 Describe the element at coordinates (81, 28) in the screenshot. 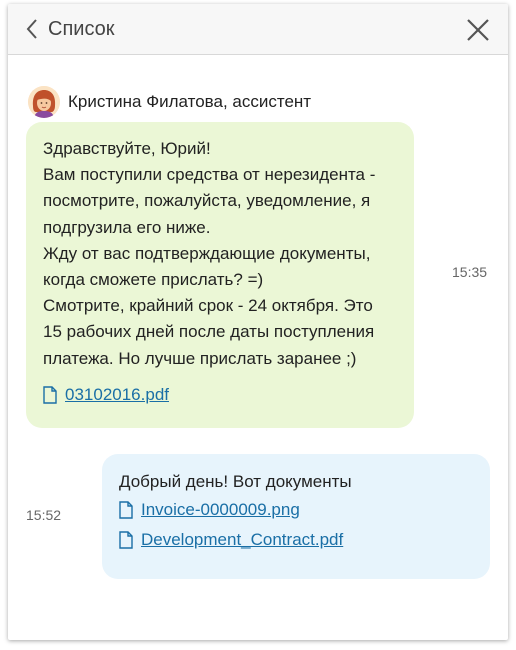

I see `back-label: Список` at that location.